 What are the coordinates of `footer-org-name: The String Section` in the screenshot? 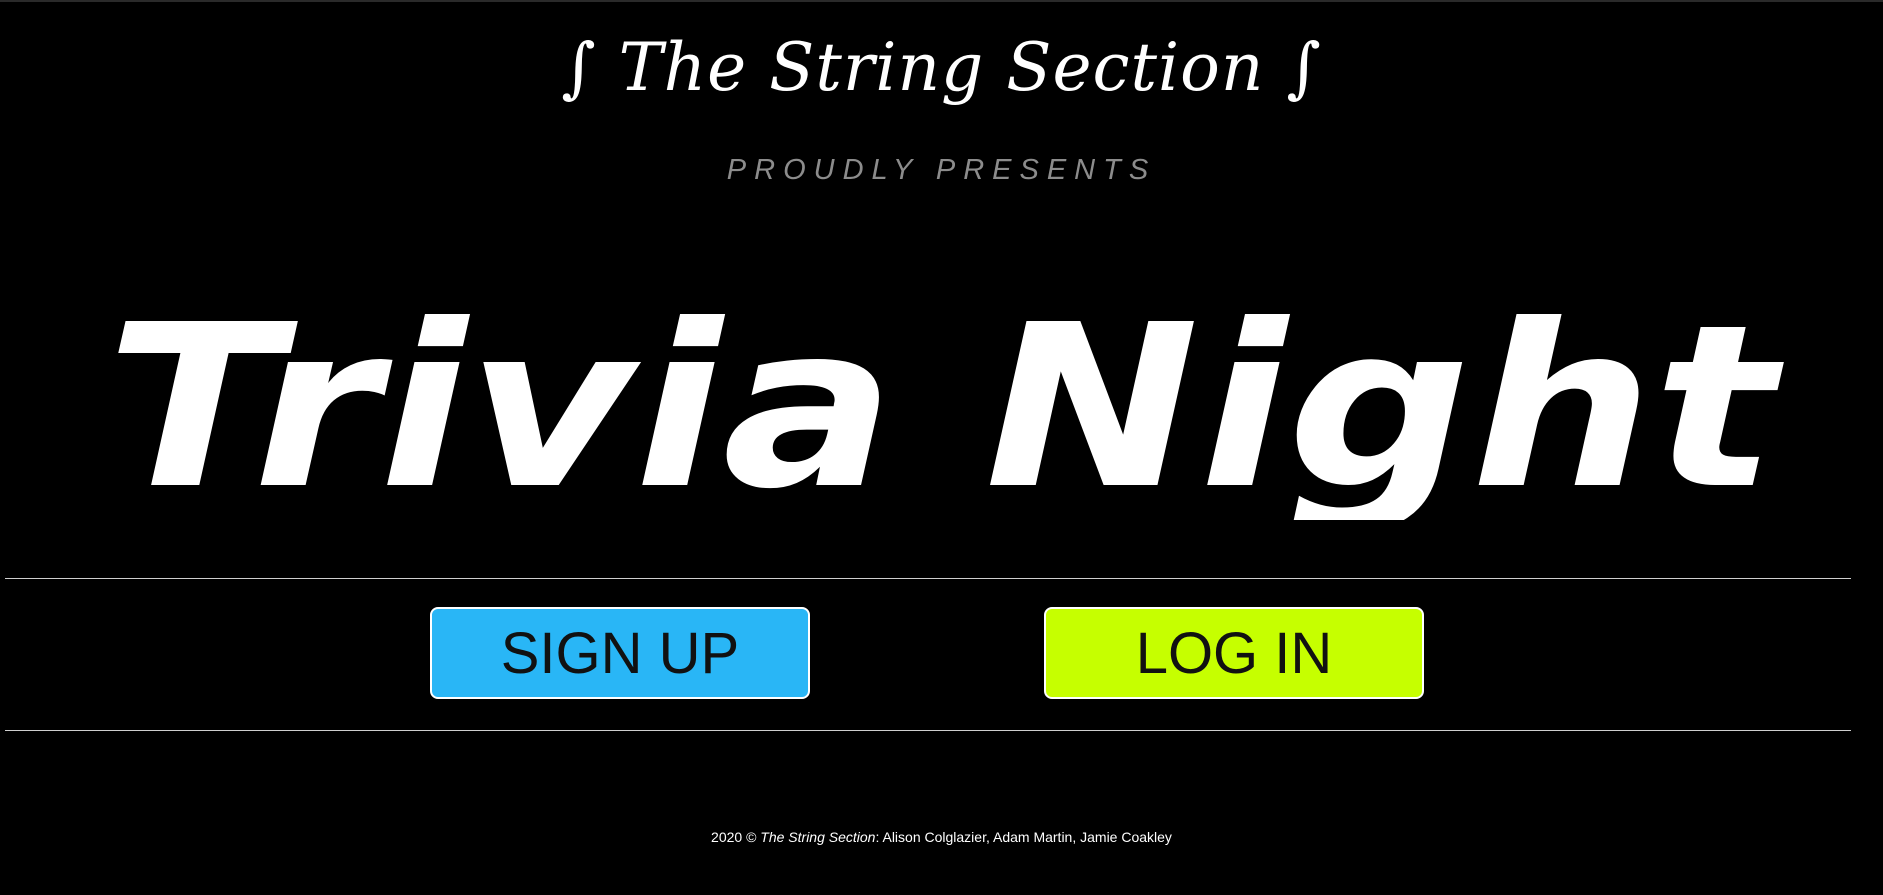 It's located at (818, 837).